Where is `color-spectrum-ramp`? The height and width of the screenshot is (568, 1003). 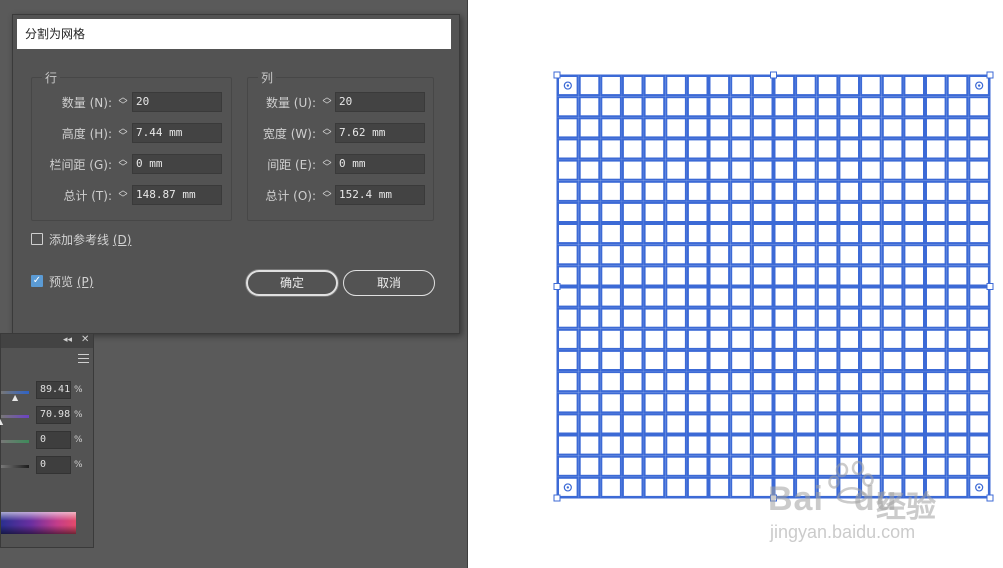
color-spectrum-ramp is located at coordinates (38, 523).